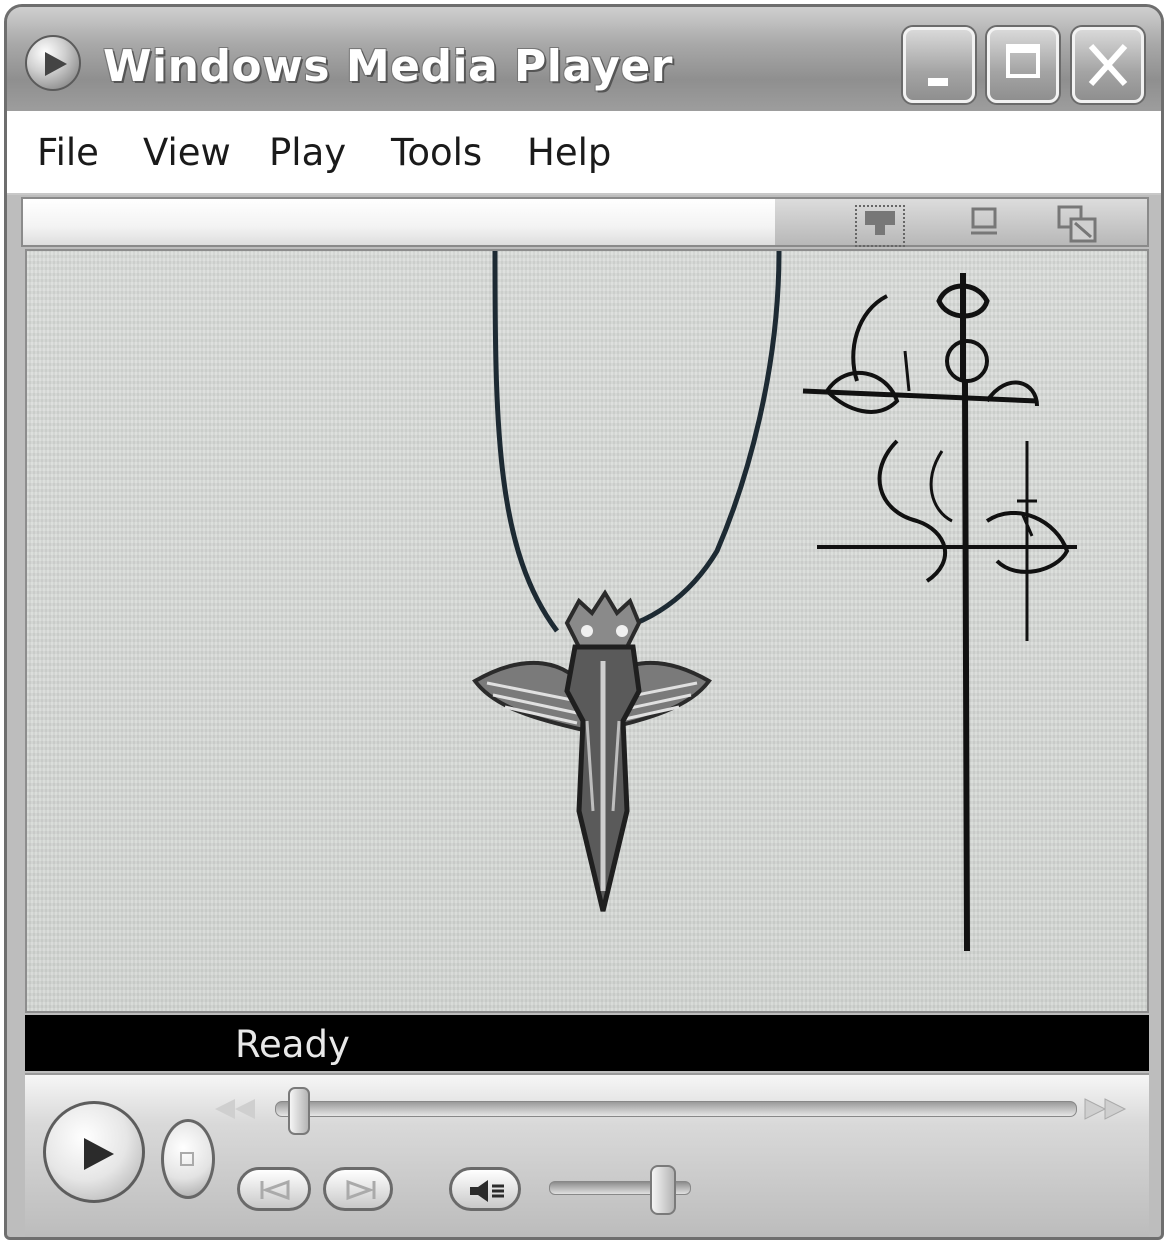 This screenshot has width=1170, height=1245. I want to click on mute-icon, so click(487, 1191).